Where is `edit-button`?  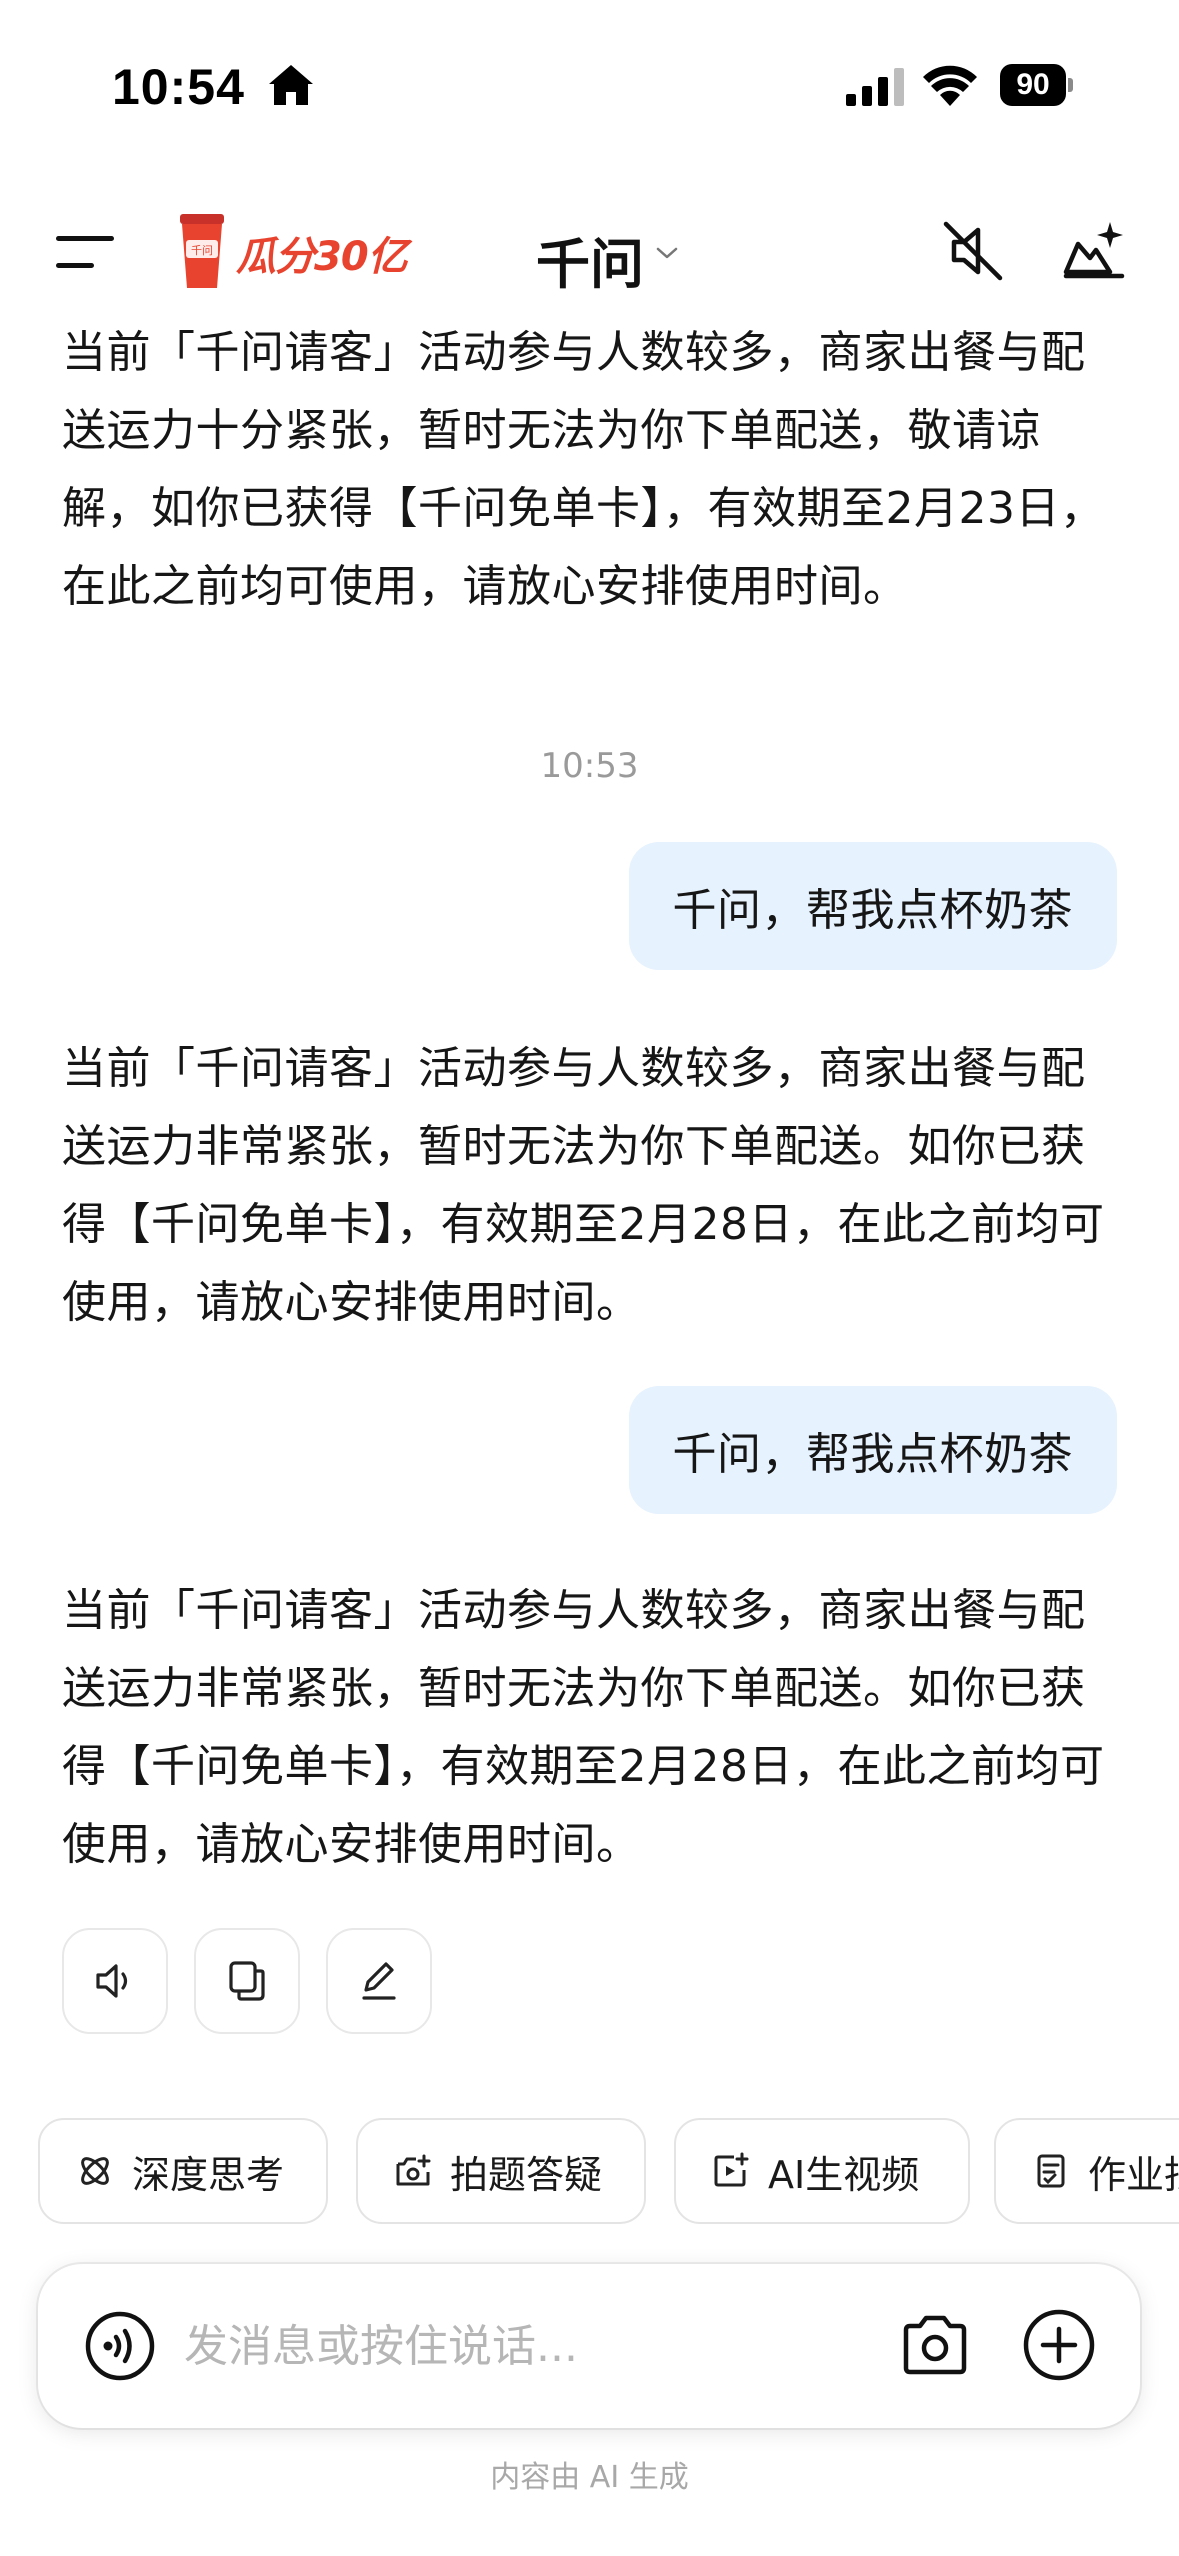
edit-button is located at coordinates (379, 1981).